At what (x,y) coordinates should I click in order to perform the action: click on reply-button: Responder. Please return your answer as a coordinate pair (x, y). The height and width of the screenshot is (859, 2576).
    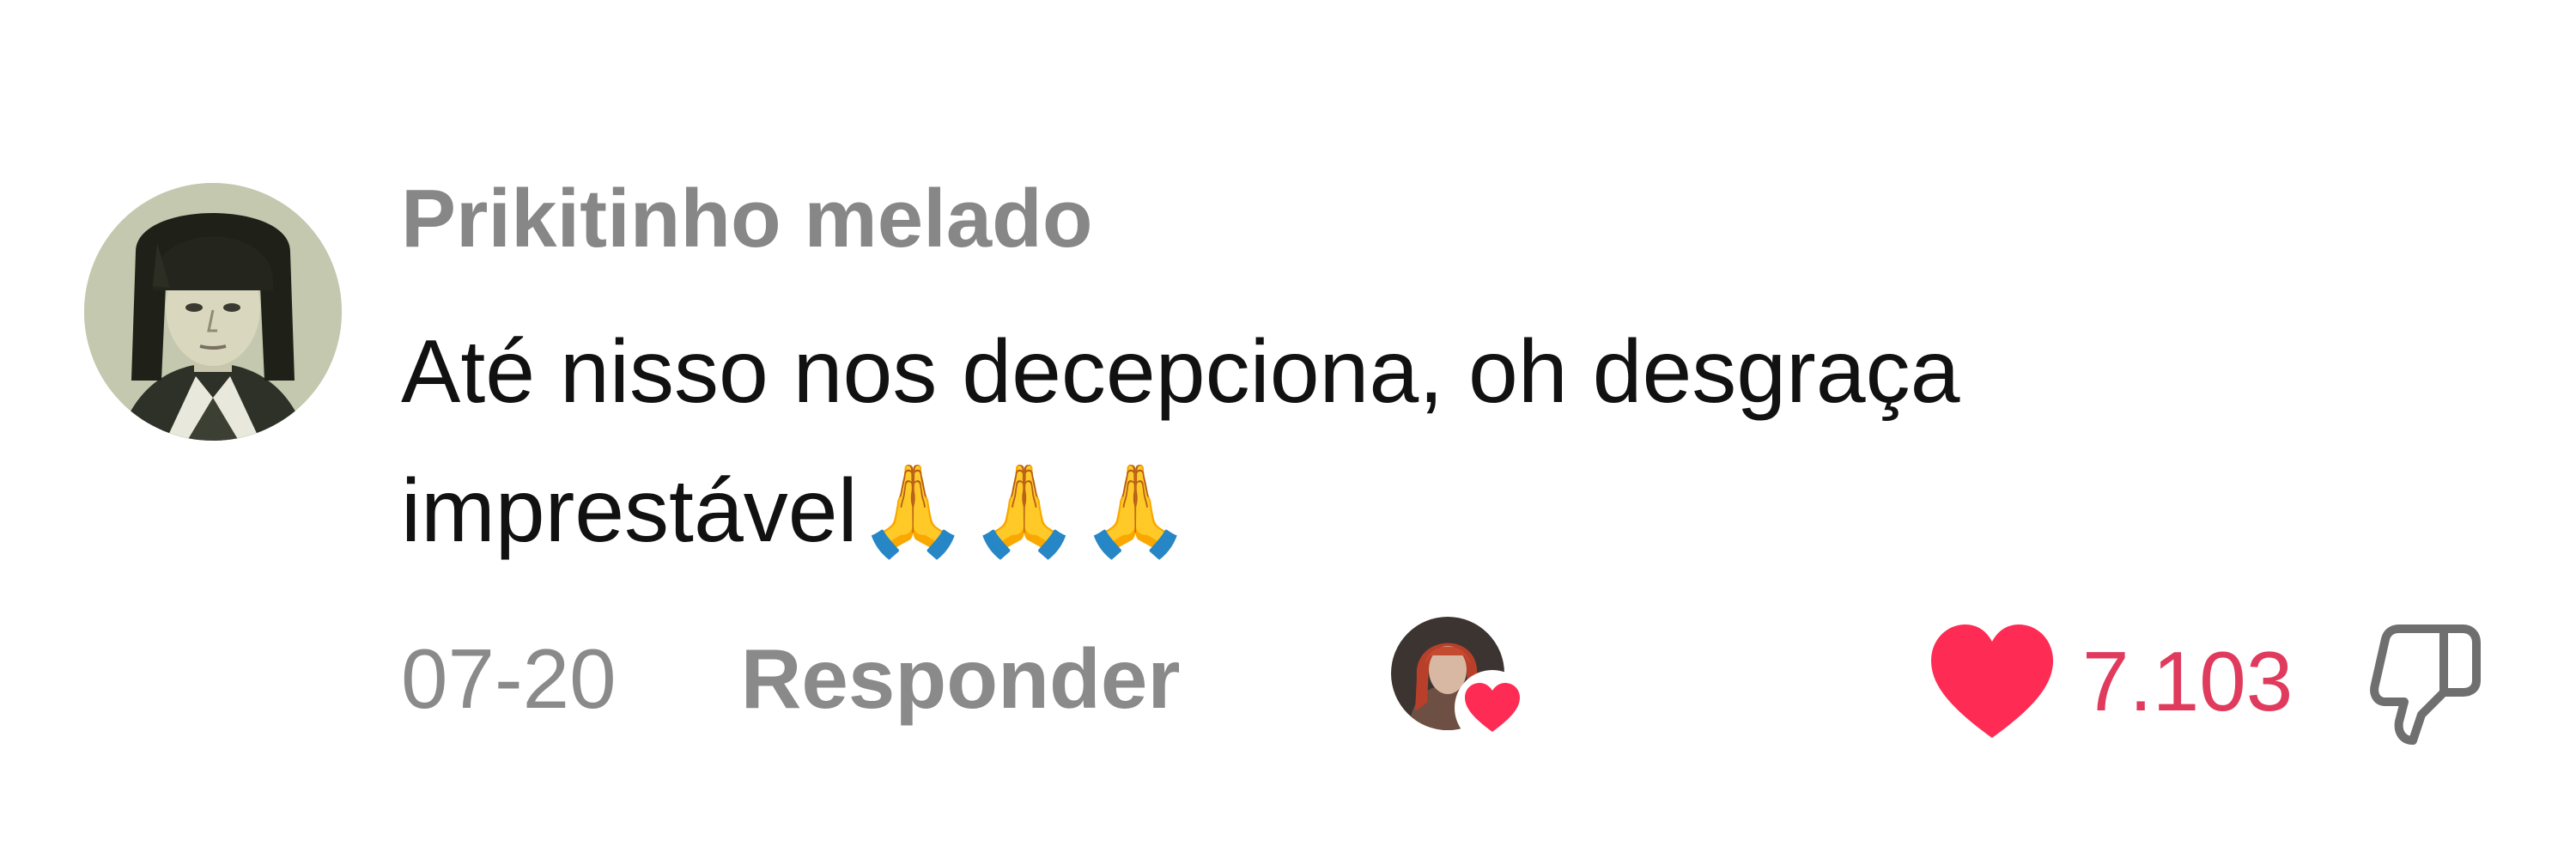
    Looking at the image, I should click on (961, 679).